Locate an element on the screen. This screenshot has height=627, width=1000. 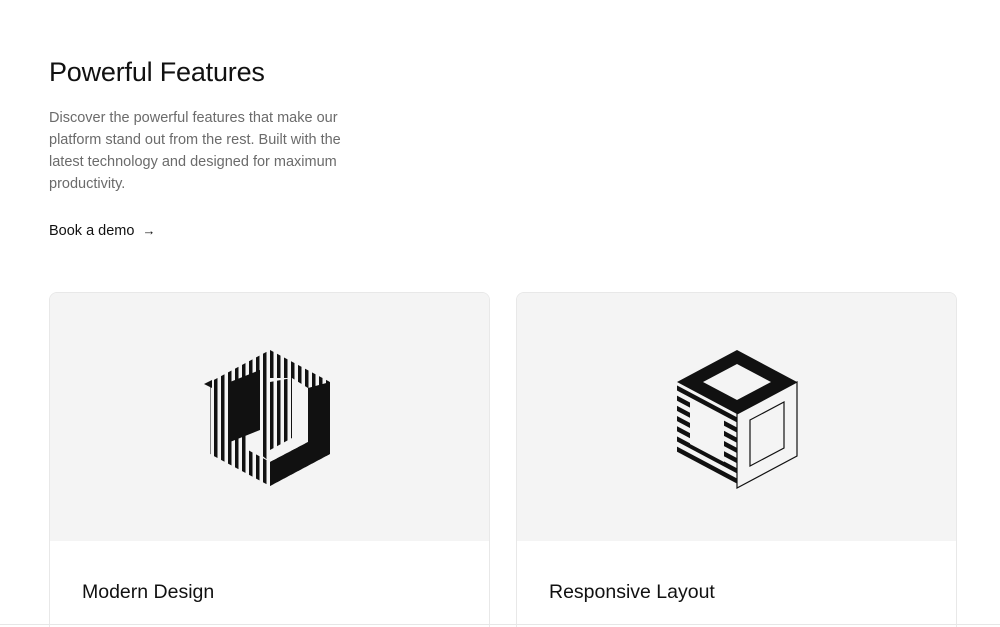
isometric-cube-illustration is located at coordinates (737, 419).